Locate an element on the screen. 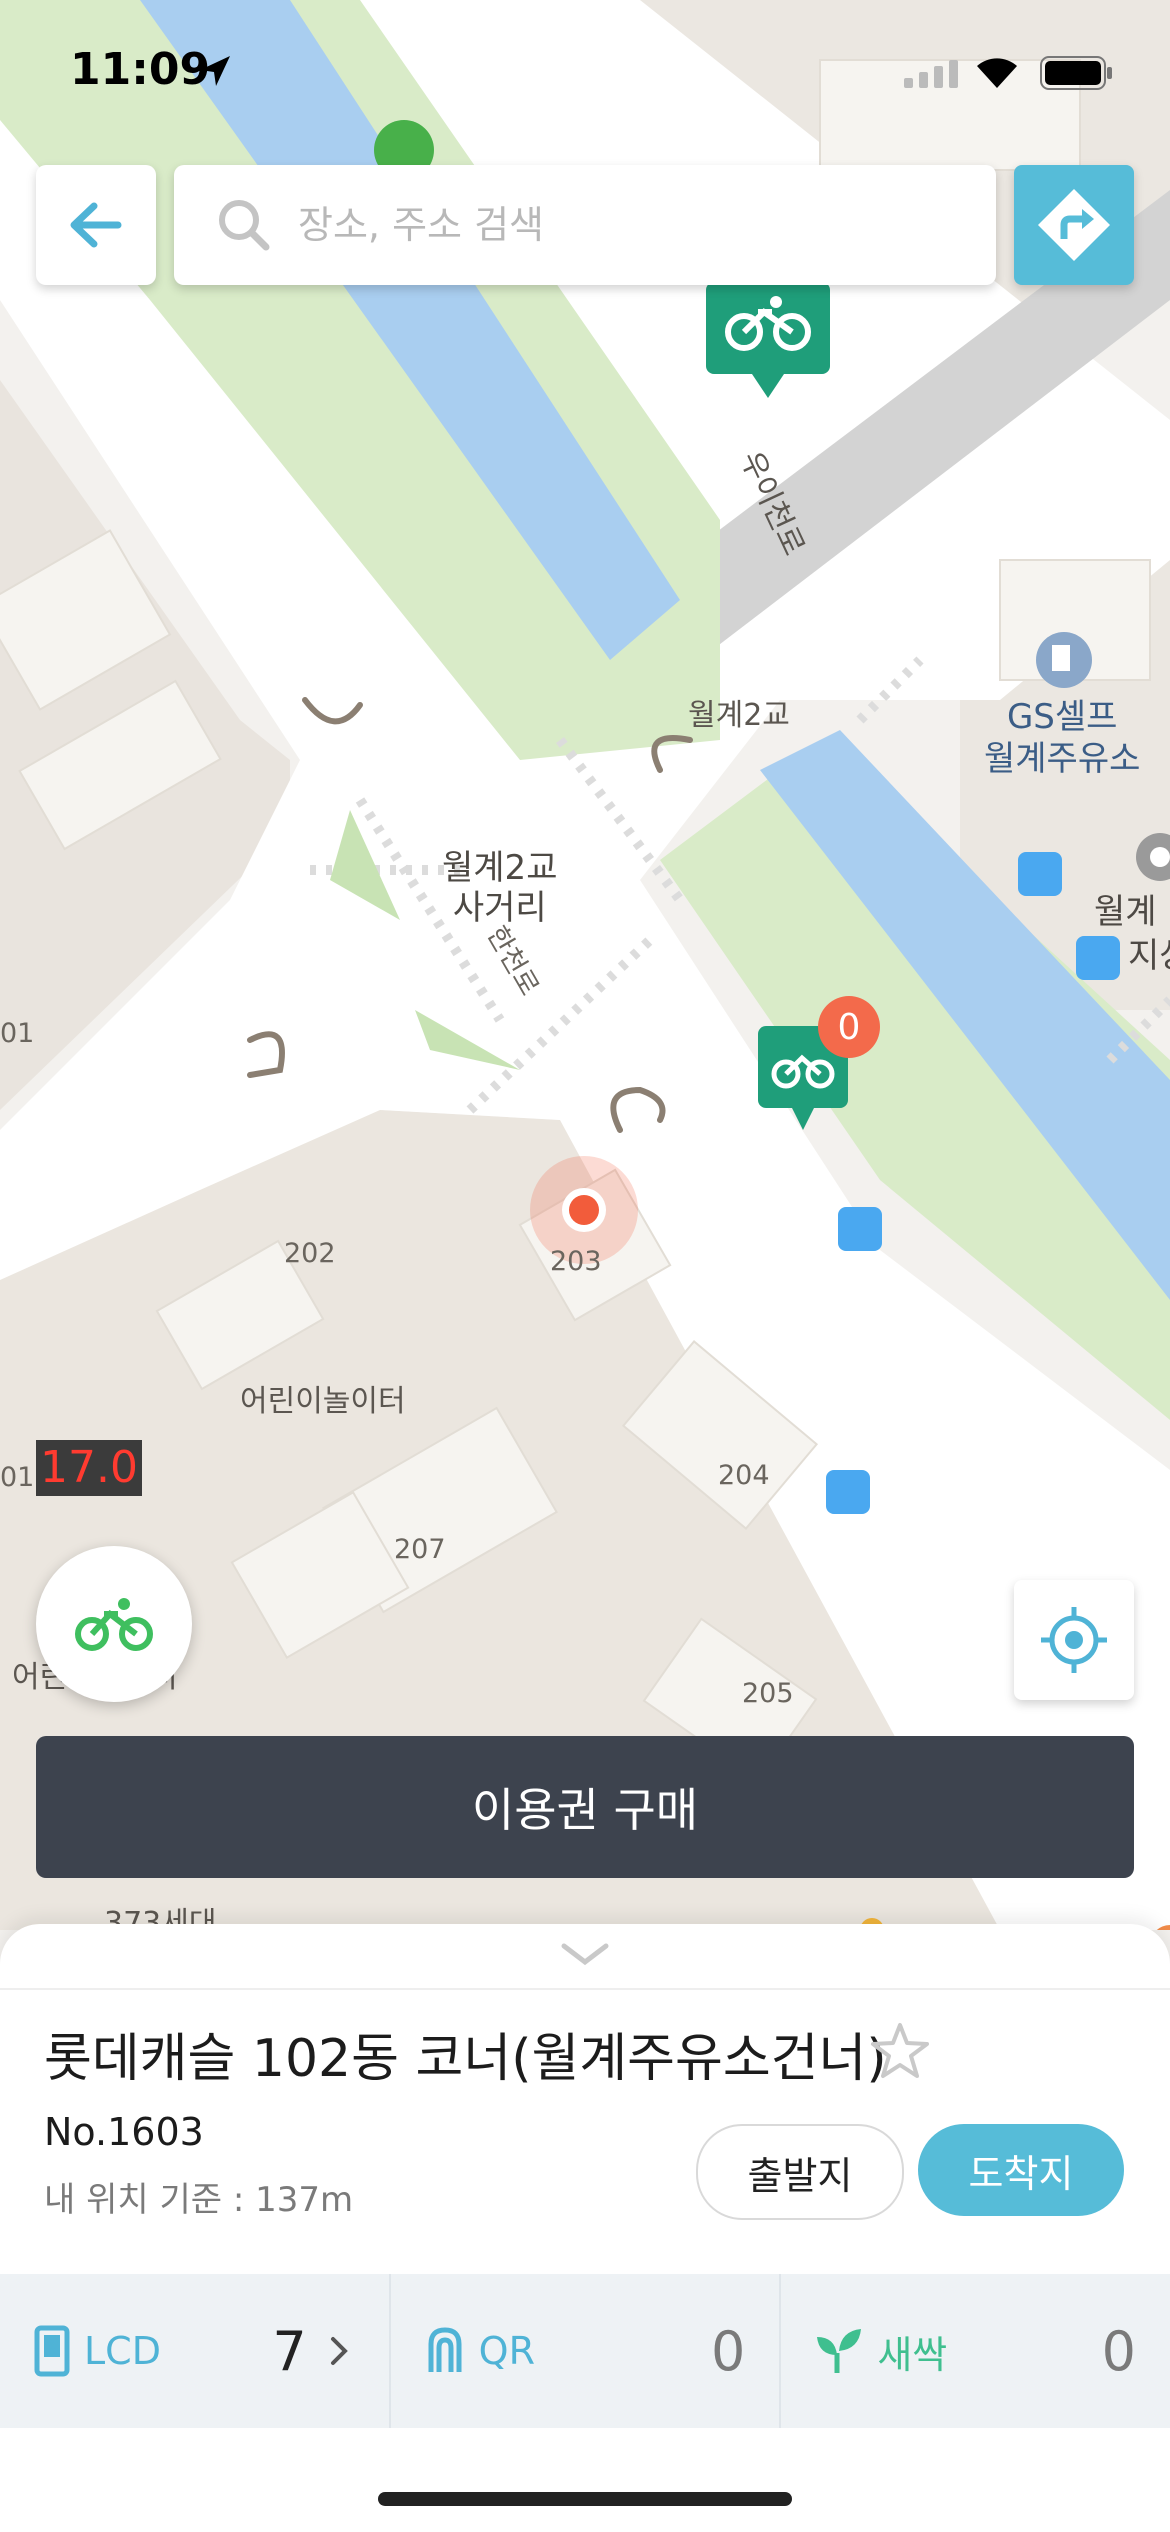 The width and height of the screenshot is (1170, 2532). location-arrow-icon is located at coordinates (214, 74).